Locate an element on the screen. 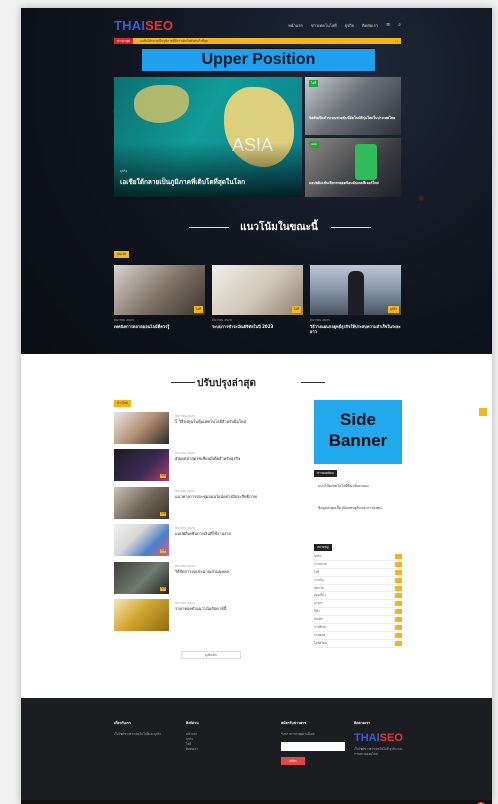 The height and width of the screenshot is (804, 498). load-more-button: ดูเพิ่มเติม is located at coordinates (211, 655).